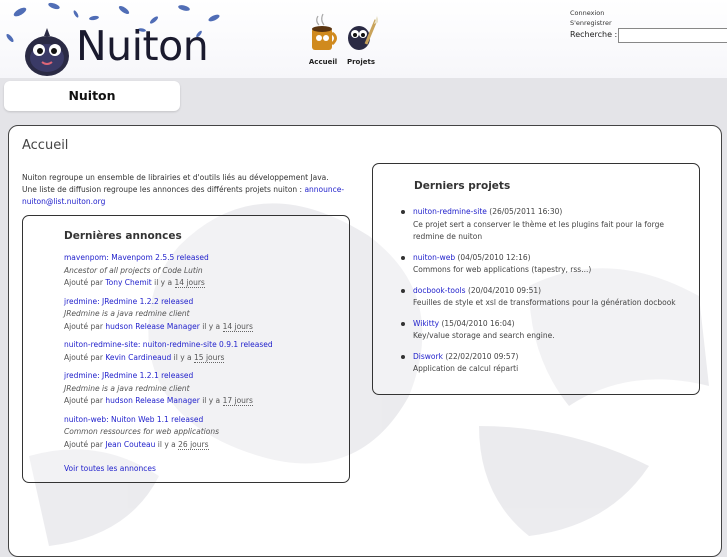 The width and height of the screenshot is (727, 557). What do you see at coordinates (141, 431) in the screenshot?
I see `news-description: Common ressources for web applications` at bounding box center [141, 431].